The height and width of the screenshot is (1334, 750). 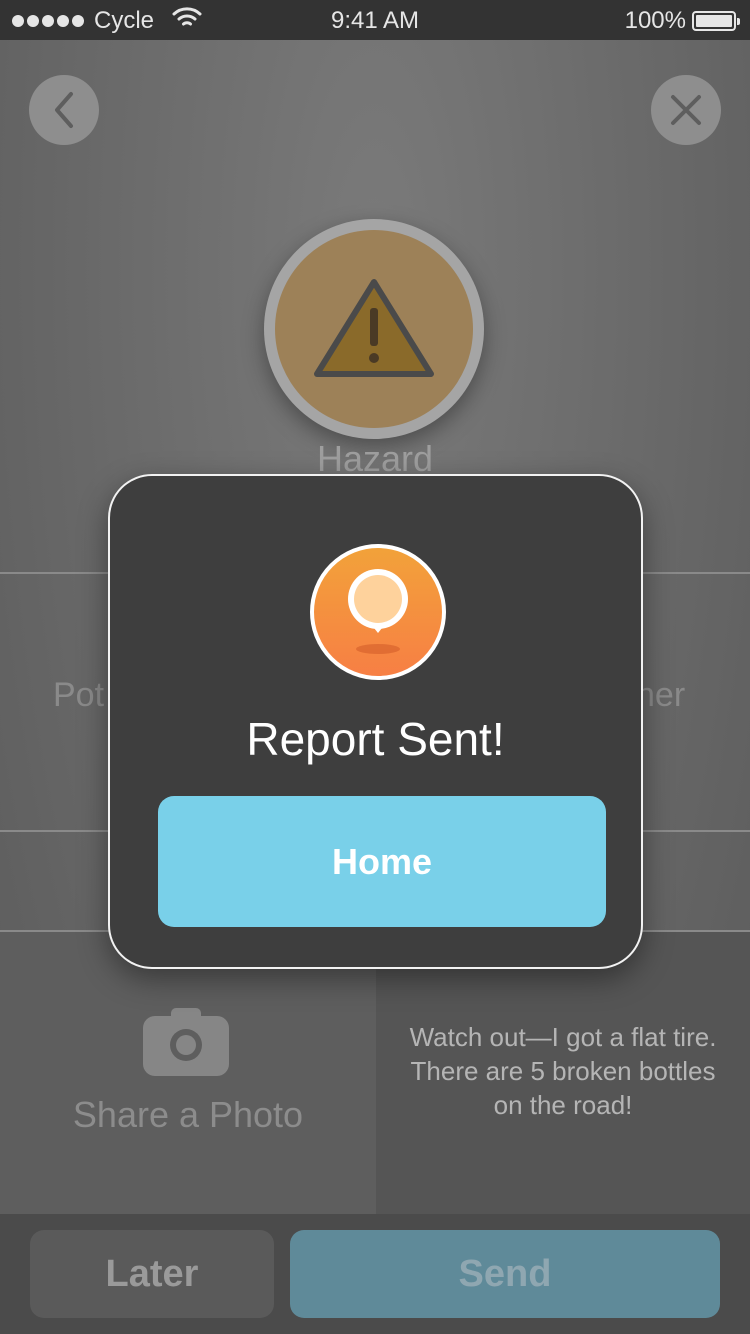 I want to click on battery-icon, so click(x=716, y=21).